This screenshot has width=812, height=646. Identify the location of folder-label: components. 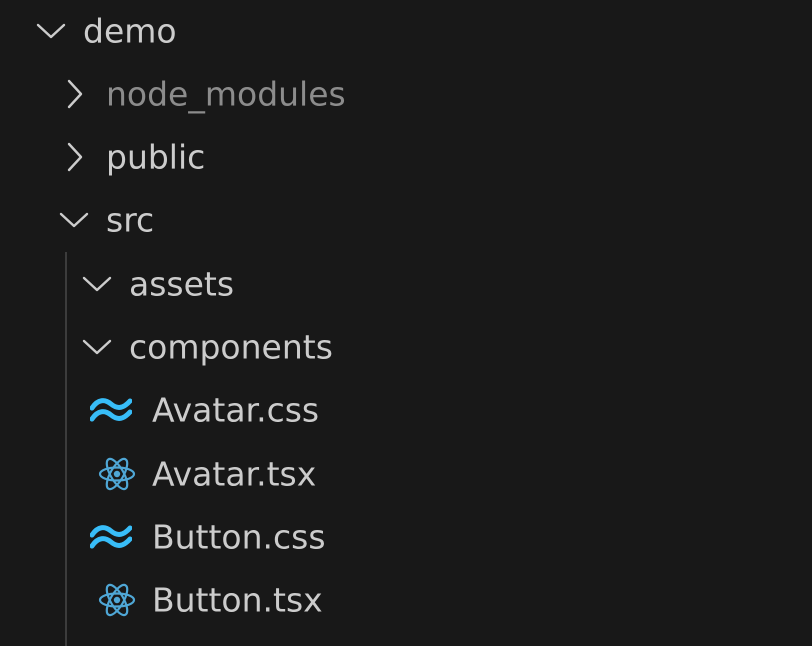
(231, 347).